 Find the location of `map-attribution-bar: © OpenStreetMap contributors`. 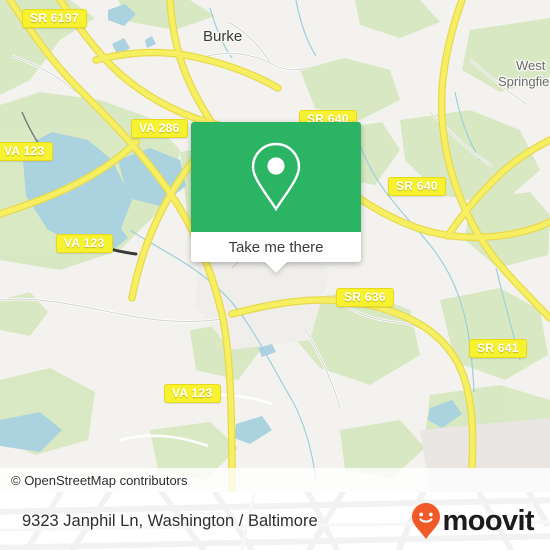

map-attribution-bar: © OpenStreetMap contributors is located at coordinates (275, 480).